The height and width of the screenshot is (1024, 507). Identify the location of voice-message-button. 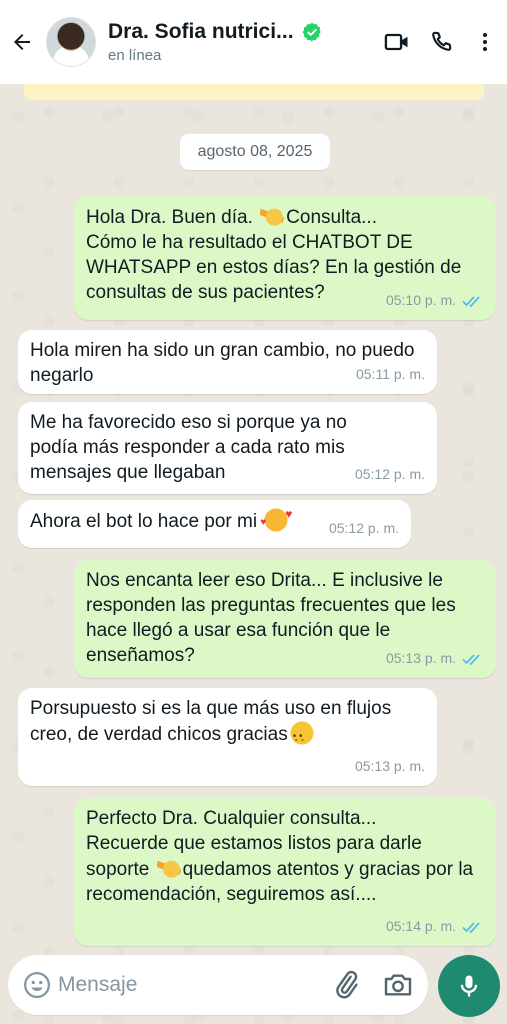
(469, 986).